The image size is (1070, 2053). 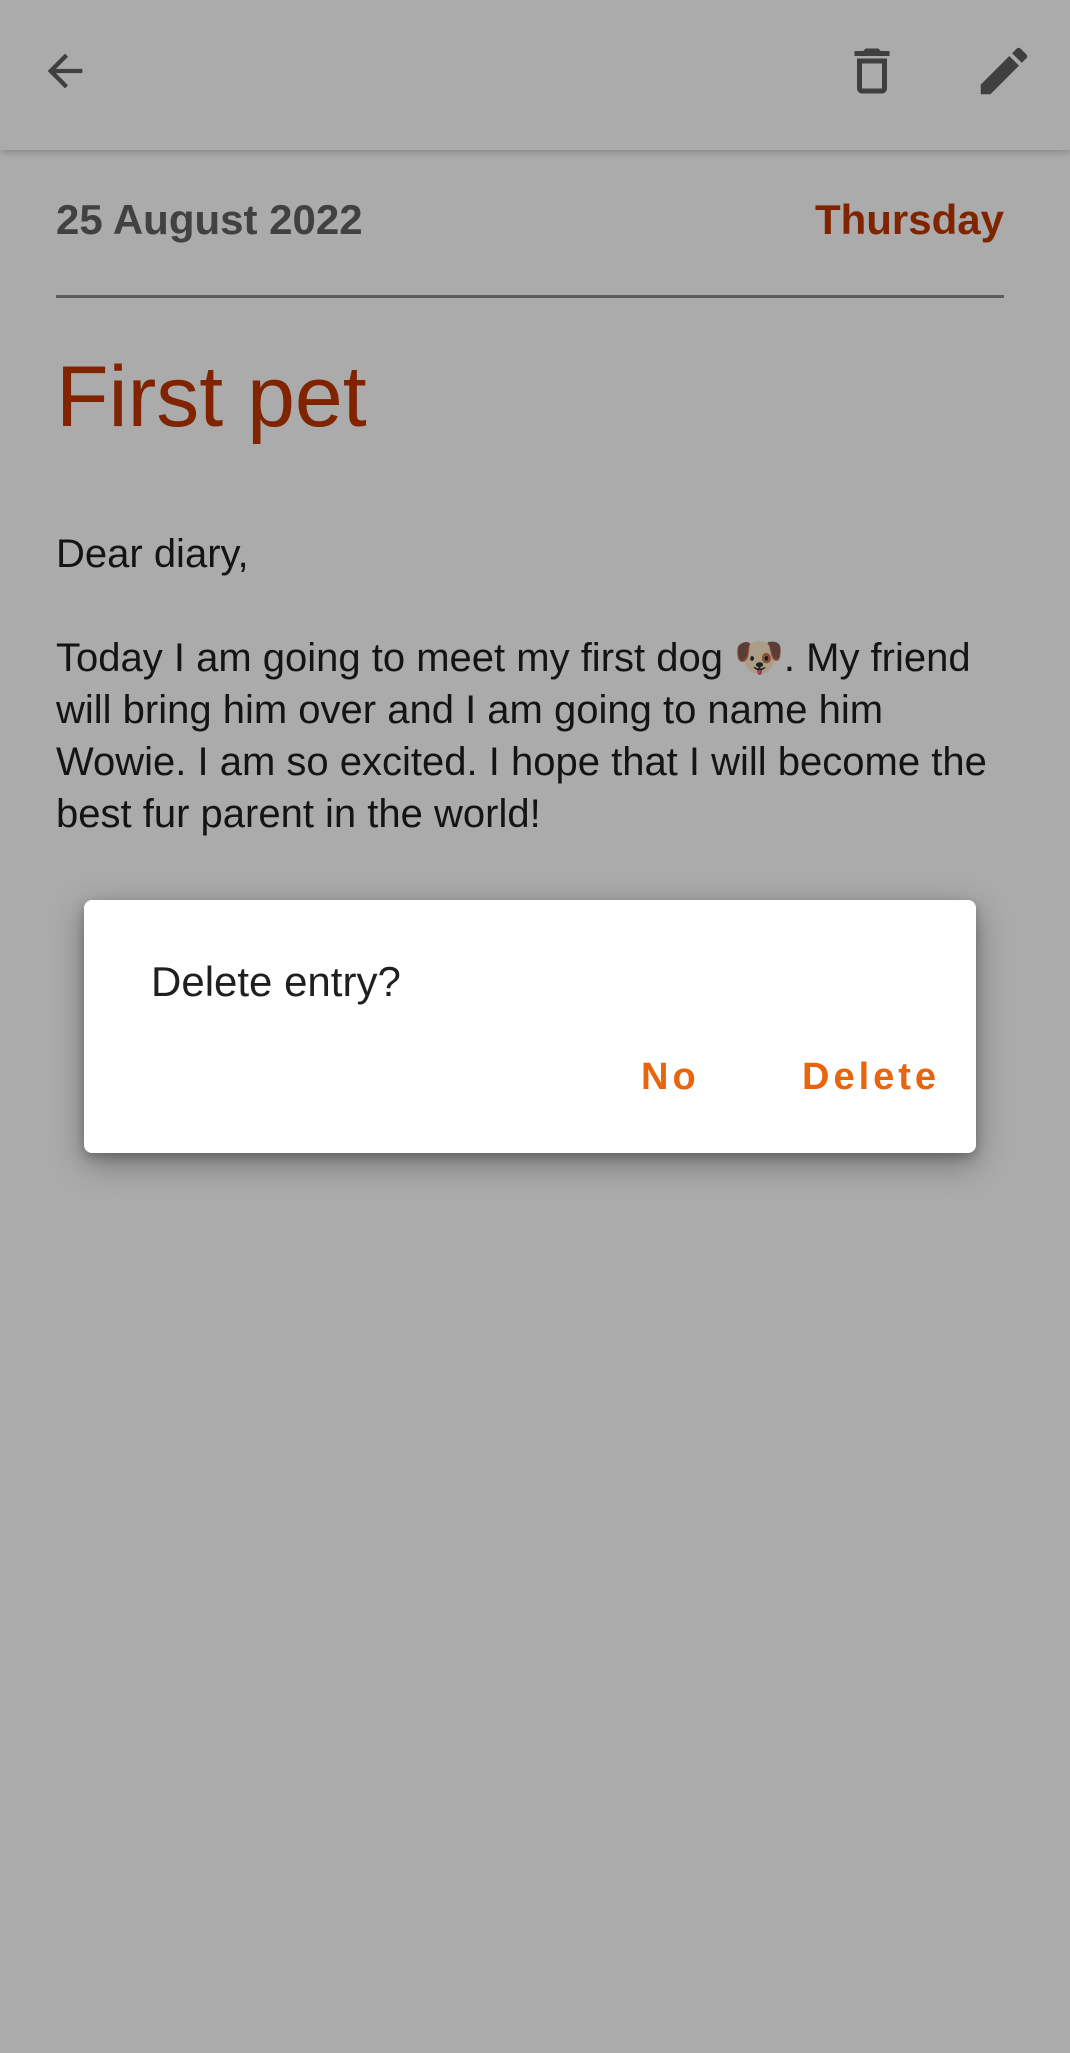 What do you see at coordinates (670, 1077) in the screenshot?
I see `no-button: No` at bounding box center [670, 1077].